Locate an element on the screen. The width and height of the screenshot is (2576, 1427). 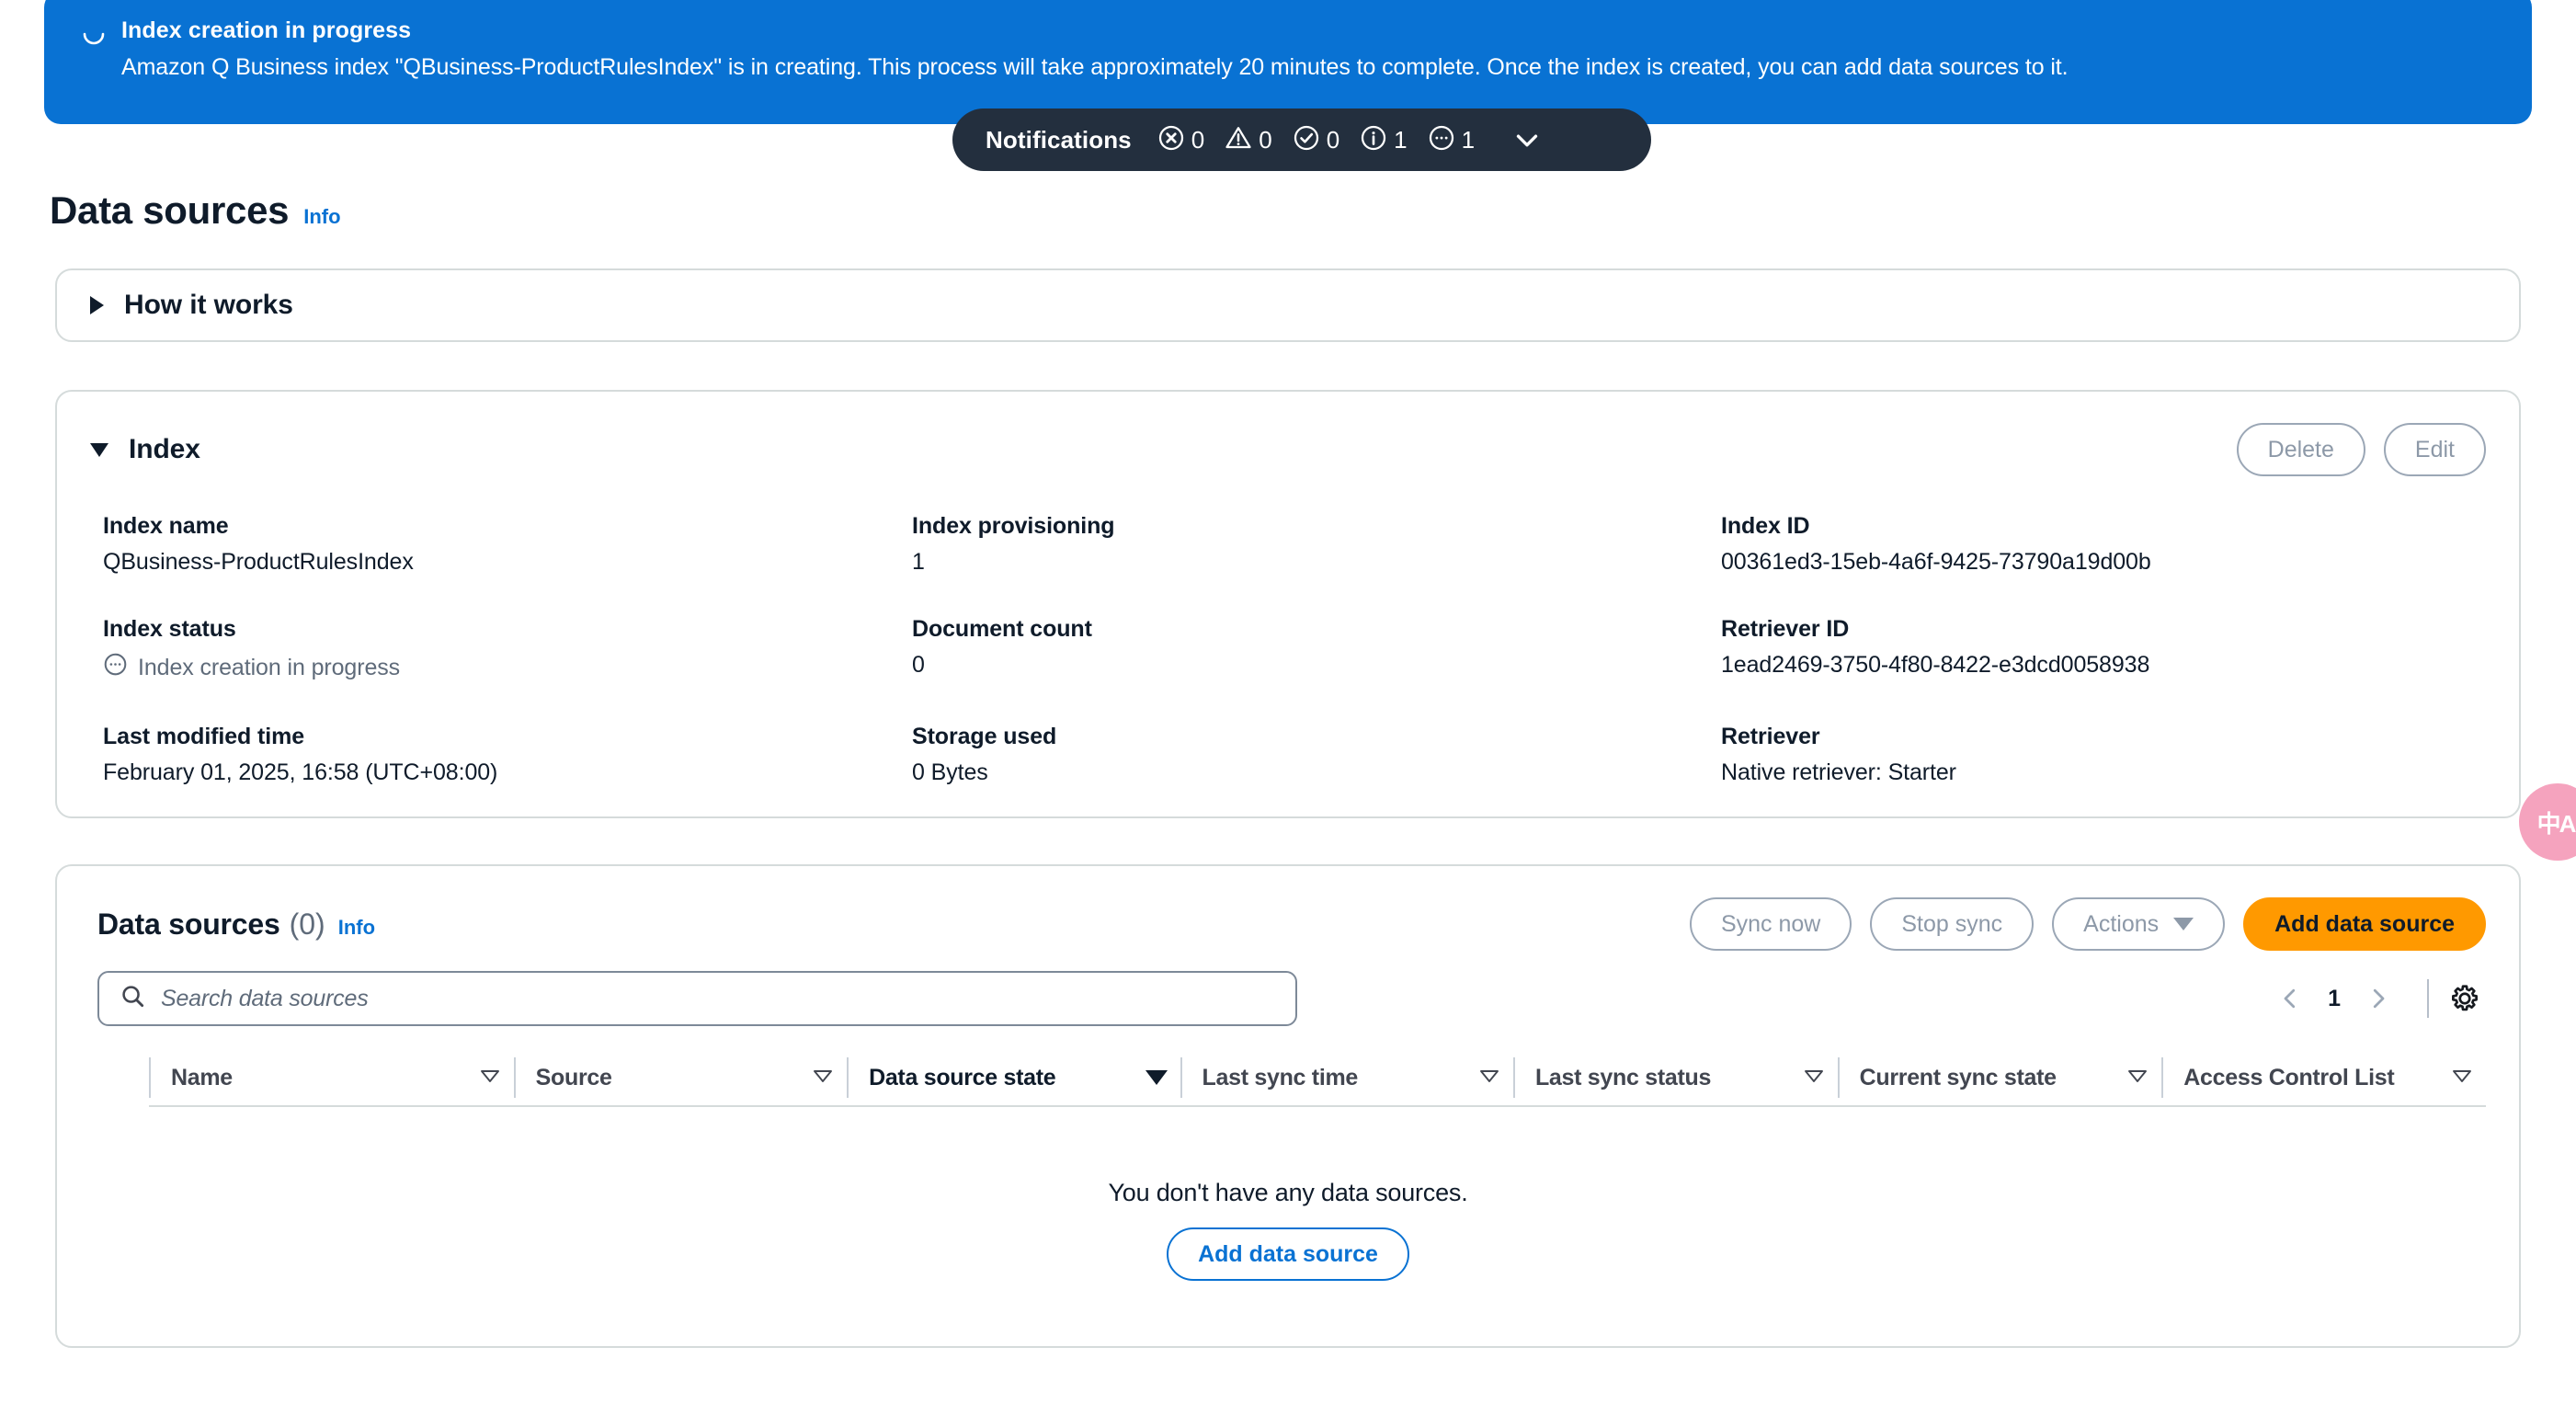
index-actions: Delete Edit is located at coordinates (2361, 449).